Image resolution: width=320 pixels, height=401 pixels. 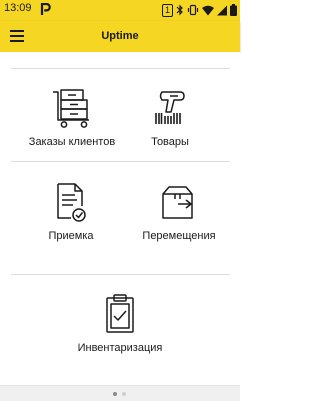 I want to click on clipboard-check-icon, so click(x=120, y=313).